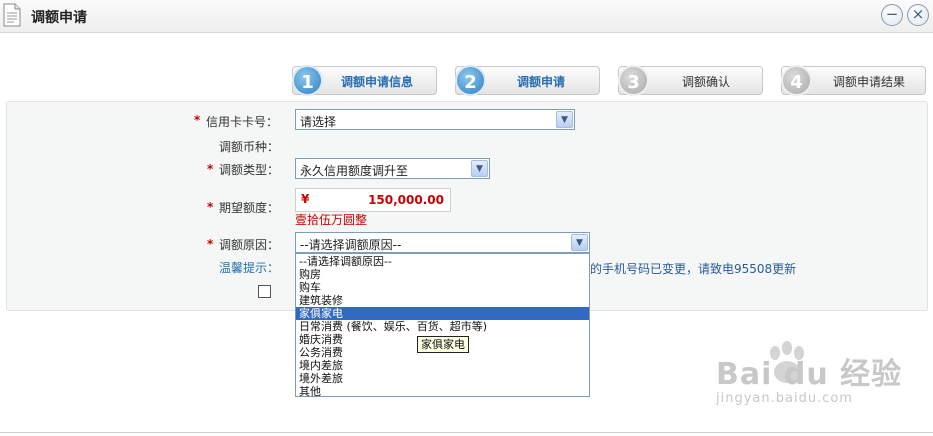 This screenshot has width=933, height=436. Describe the element at coordinates (796, 80) in the screenshot. I see `step-number: 4` at that location.